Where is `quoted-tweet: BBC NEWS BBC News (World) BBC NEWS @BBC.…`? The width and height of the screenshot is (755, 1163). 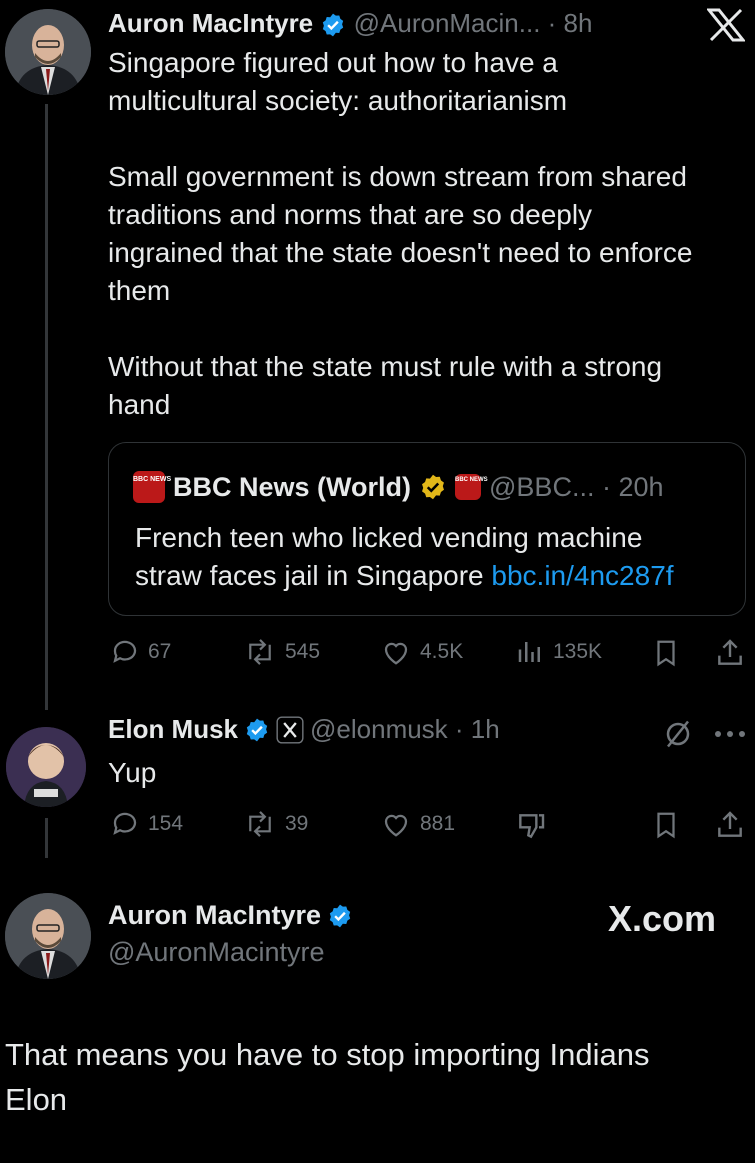
quoted-tweet: BBC NEWS BBC News (World) BBC NEWS @BBC.… is located at coordinates (427, 529).